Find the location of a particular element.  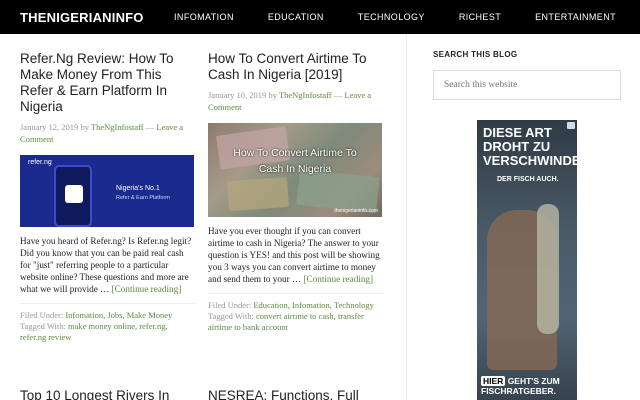

category-links: Infomation, Jobs, Make Money is located at coordinates (118, 315).